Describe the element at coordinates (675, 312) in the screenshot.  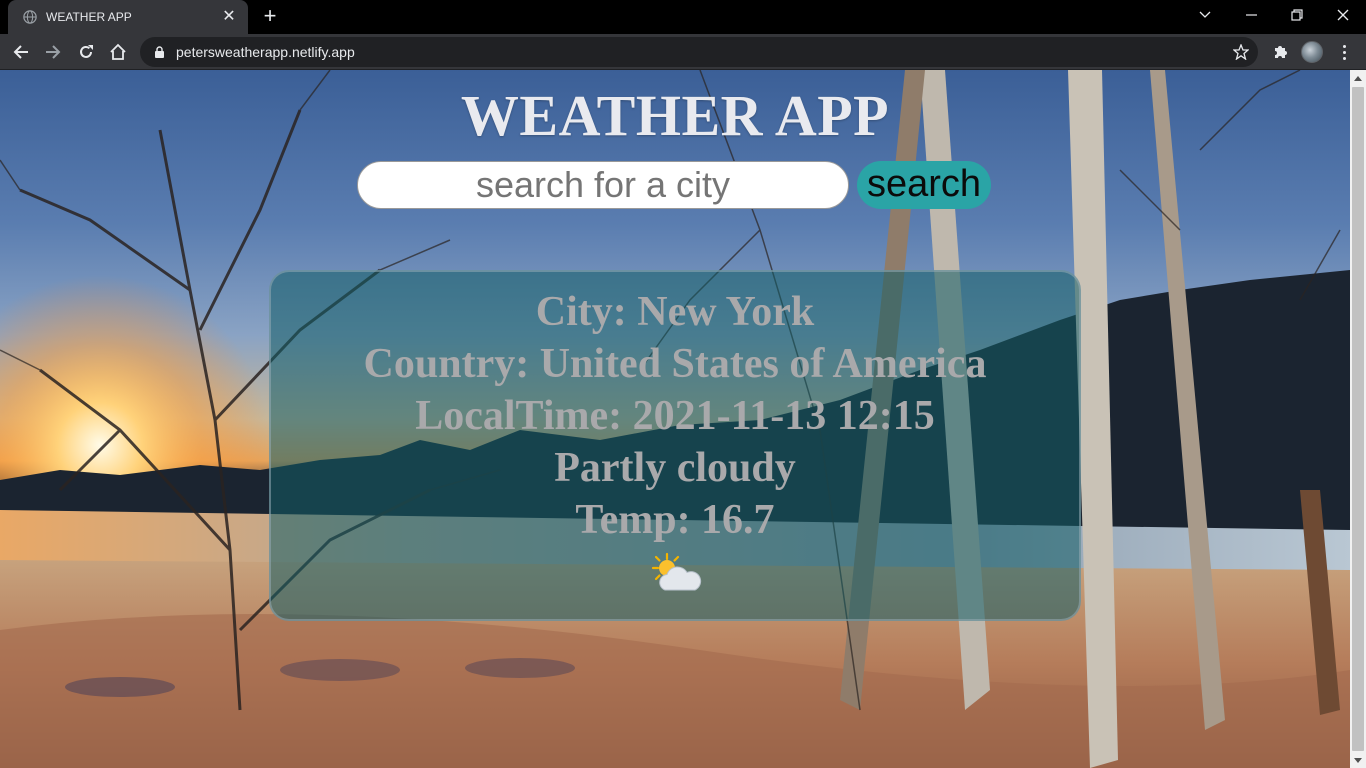
I see `city-text: City: New York` at that location.